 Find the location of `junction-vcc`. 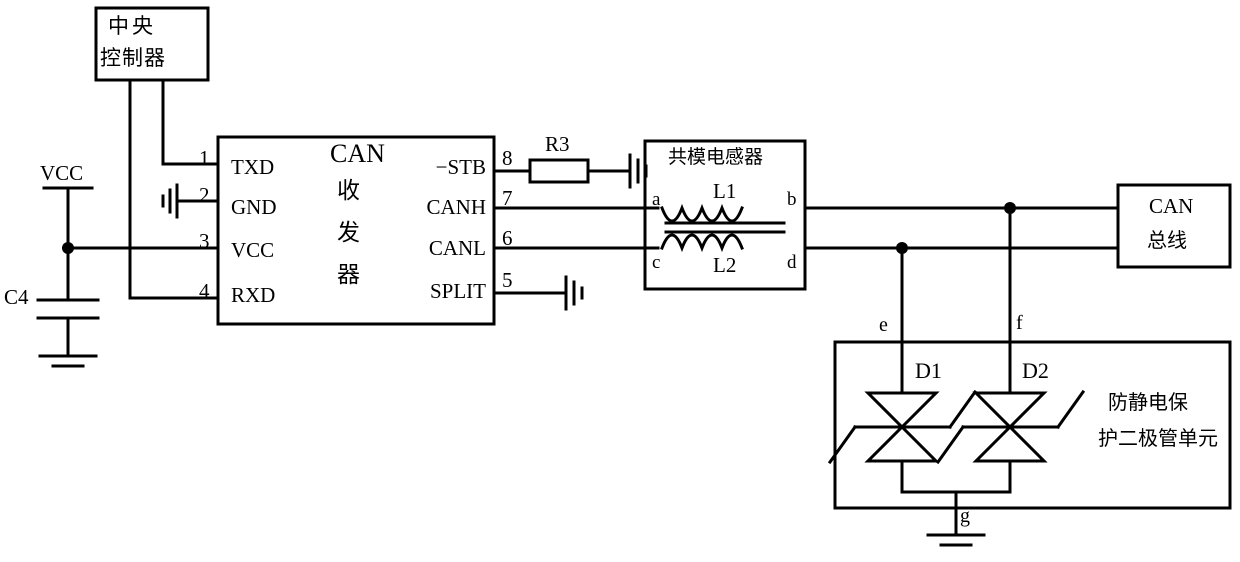

junction-vcc is located at coordinates (68, 248).